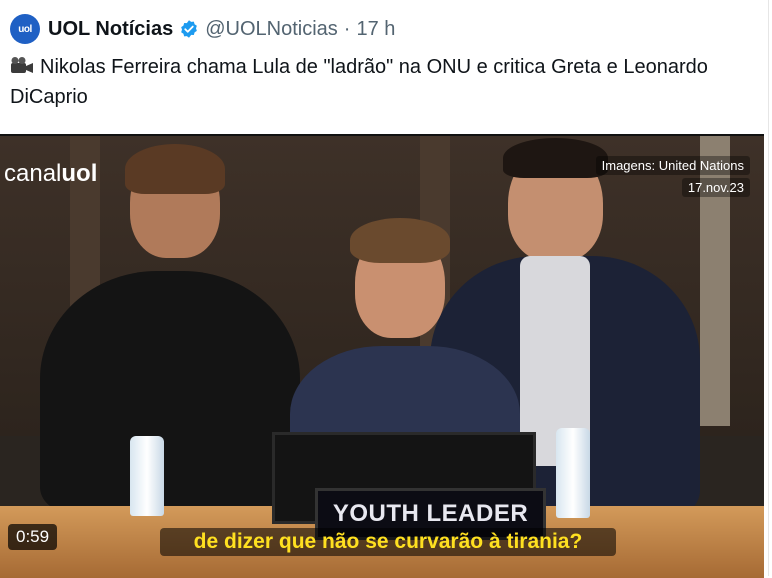  What do you see at coordinates (715, 187) in the screenshot?
I see `video-date: 17.nov.23` at bounding box center [715, 187].